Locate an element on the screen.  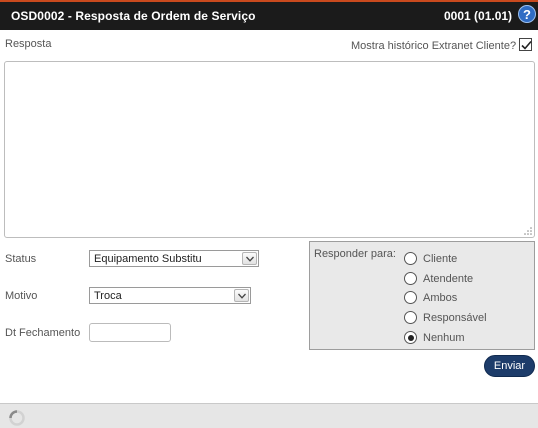
resize-grip-icon is located at coordinates (528, 231).